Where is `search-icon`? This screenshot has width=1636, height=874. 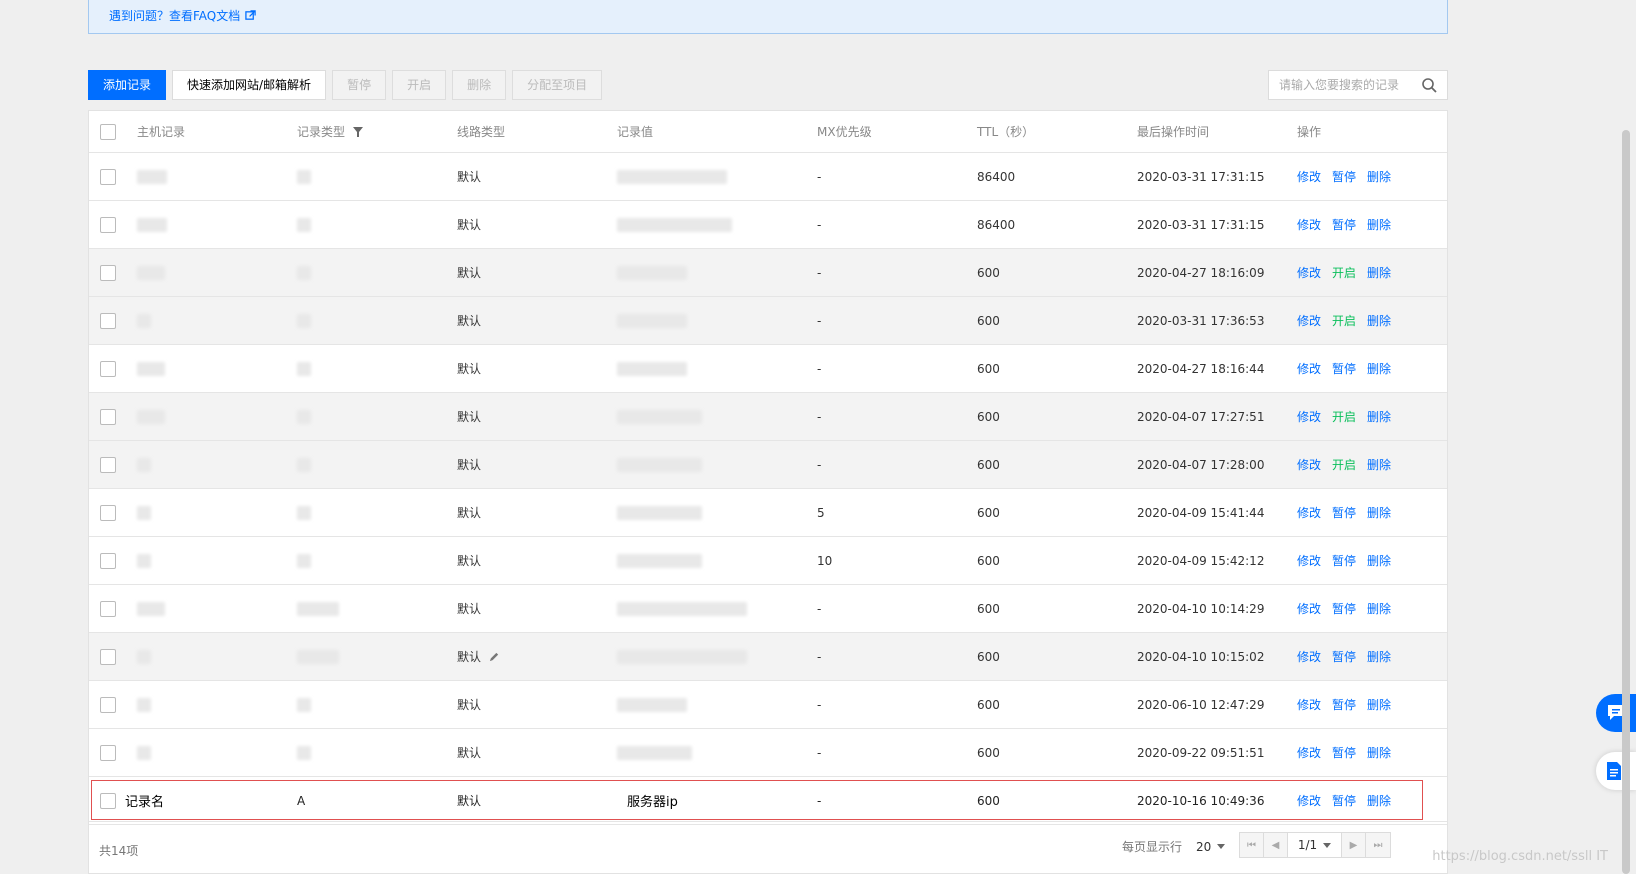 search-icon is located at coordinates (1429, 85).